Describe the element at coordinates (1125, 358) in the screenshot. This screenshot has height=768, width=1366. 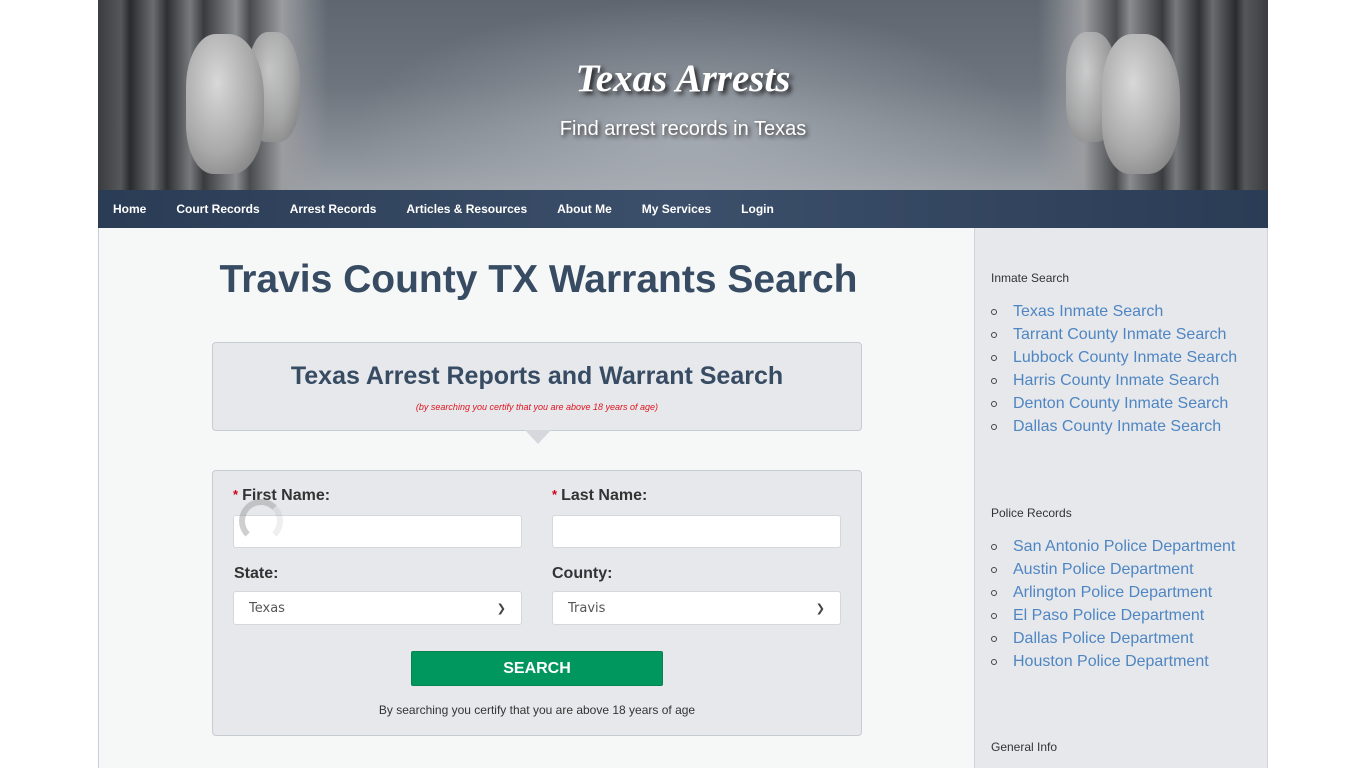
I see `link-lubbock-county-inmate-search: Lubbock County Inmate Search` at that location.